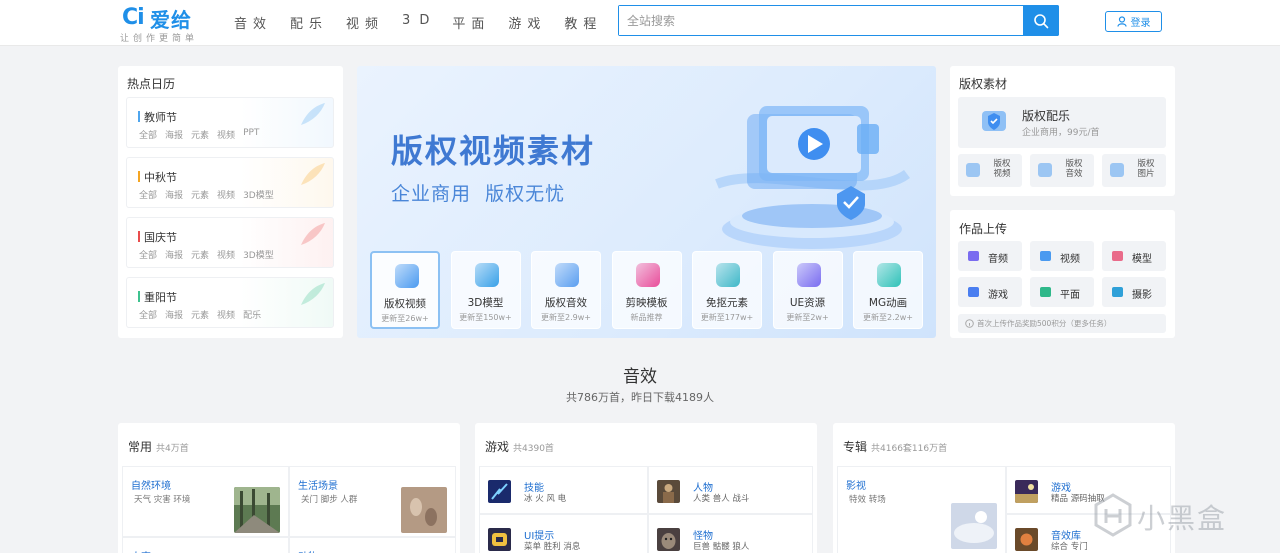 The width and height of the screenshot is (1280, 553). Describe the element at coordinates (160, 117) in the screenshot. I see `calendar-holiday-name: 教师节` at that location.